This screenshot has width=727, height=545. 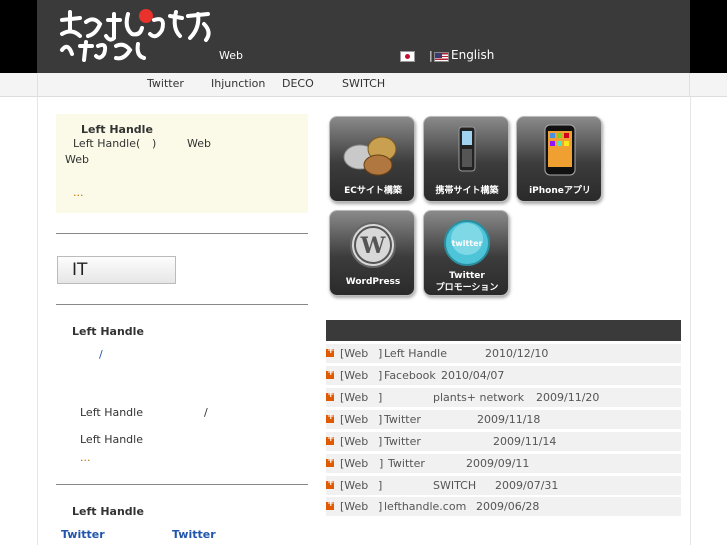 What do you see at coordinates (116, 270) in the screenshot?
I see `it-banner: IT` at bounding box center [116, 270].